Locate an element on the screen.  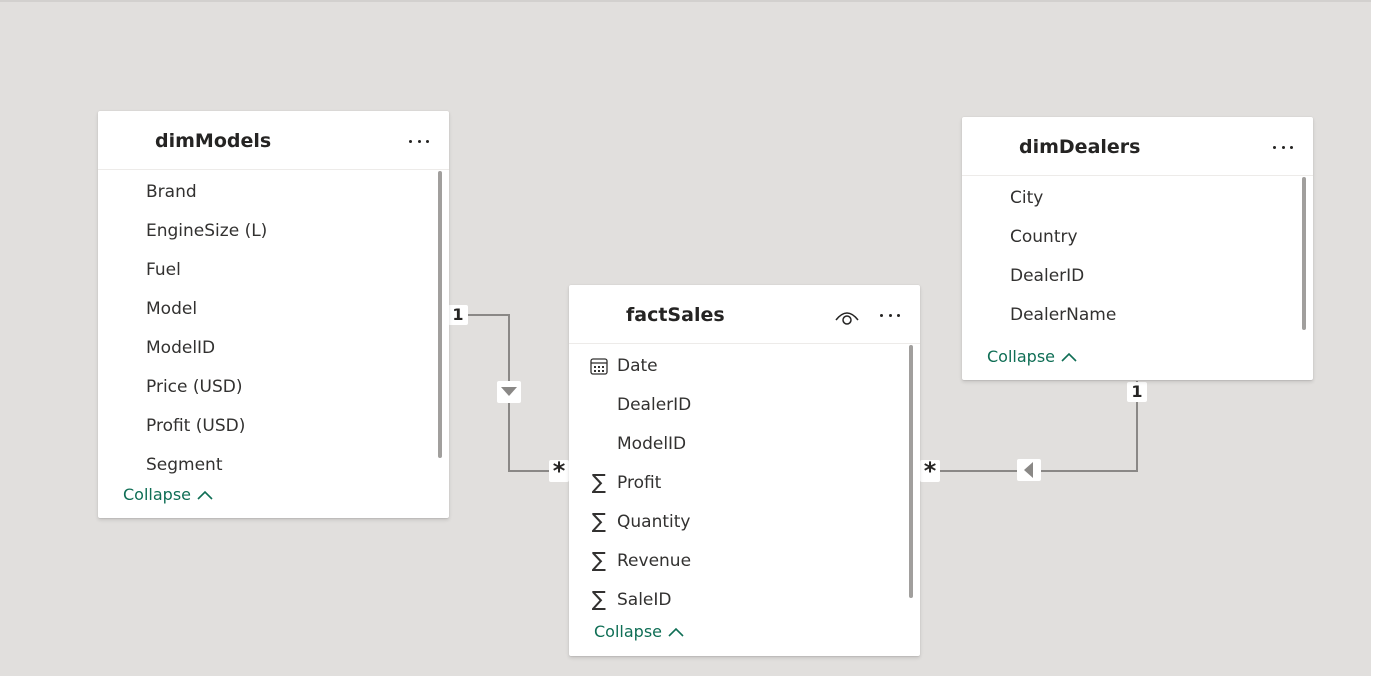
relationship-line-dealers-sales is located at coordinates (1029, 426).